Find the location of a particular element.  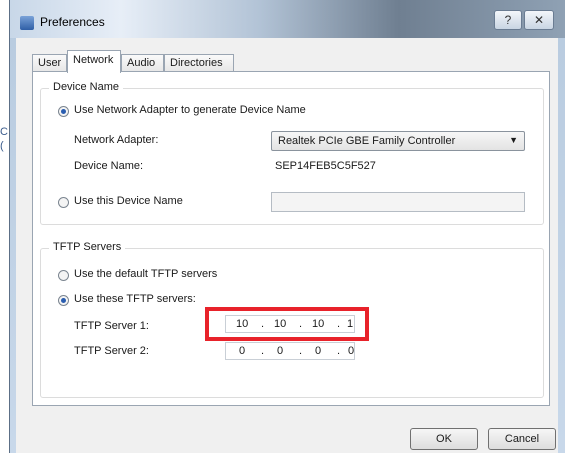

these-tftp-radio is located at coordinates (63, 300).